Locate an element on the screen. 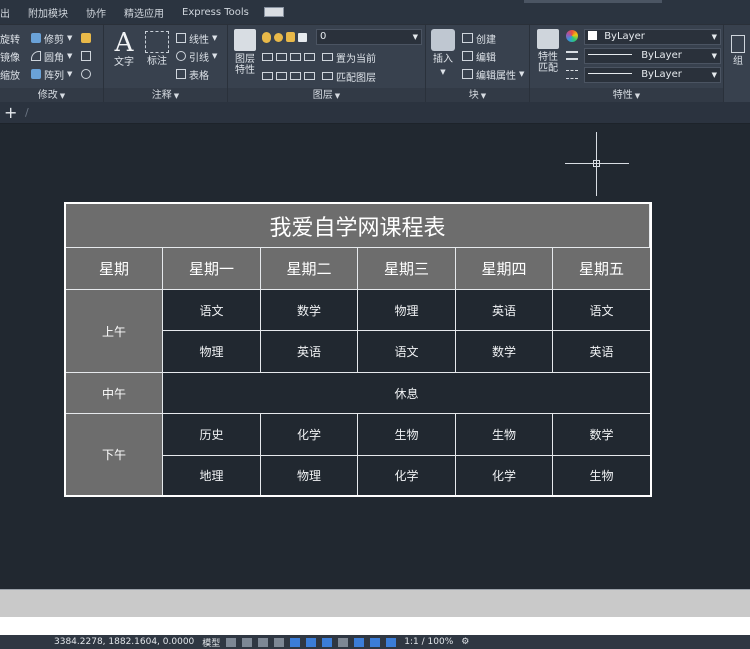 This screenshot has height=649, width=750. annotation-visibility-icon is located at coordinates (391, 642).